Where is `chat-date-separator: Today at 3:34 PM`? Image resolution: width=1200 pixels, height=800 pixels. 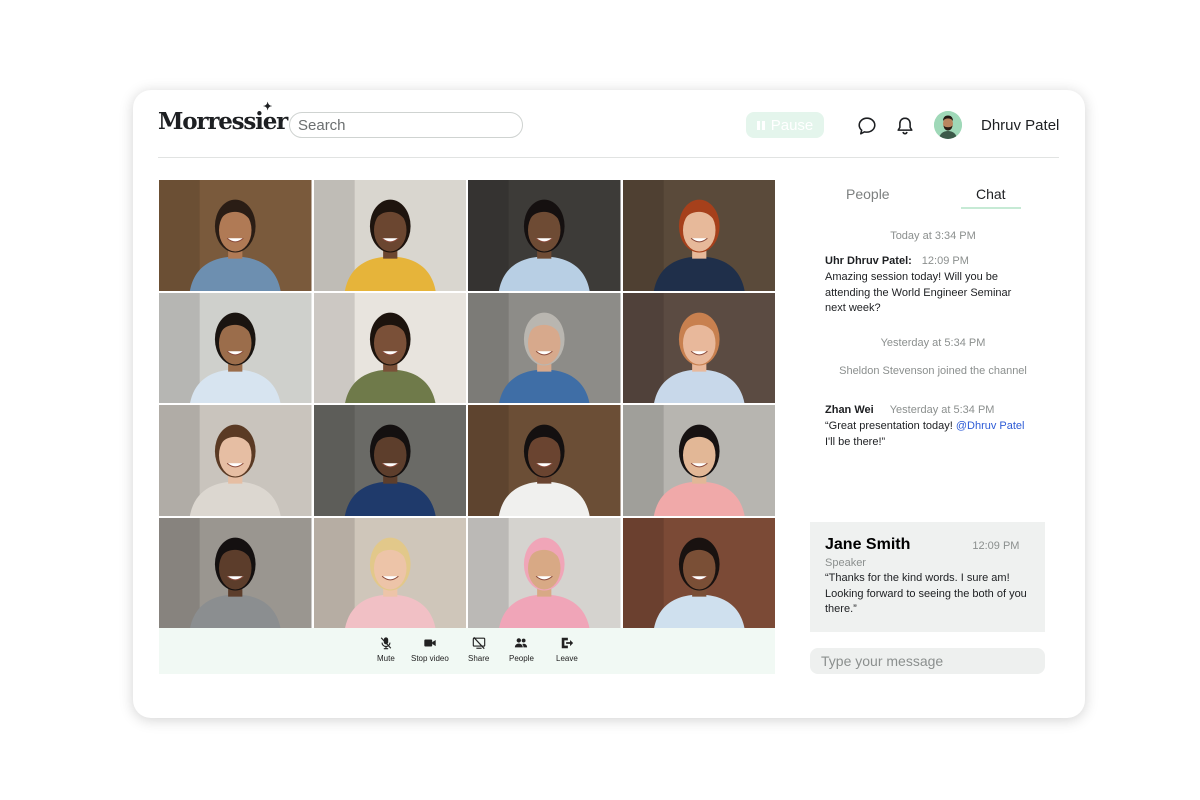
chat-date-separator: Today at 3:34 PM is located at coordinates (933, 236).